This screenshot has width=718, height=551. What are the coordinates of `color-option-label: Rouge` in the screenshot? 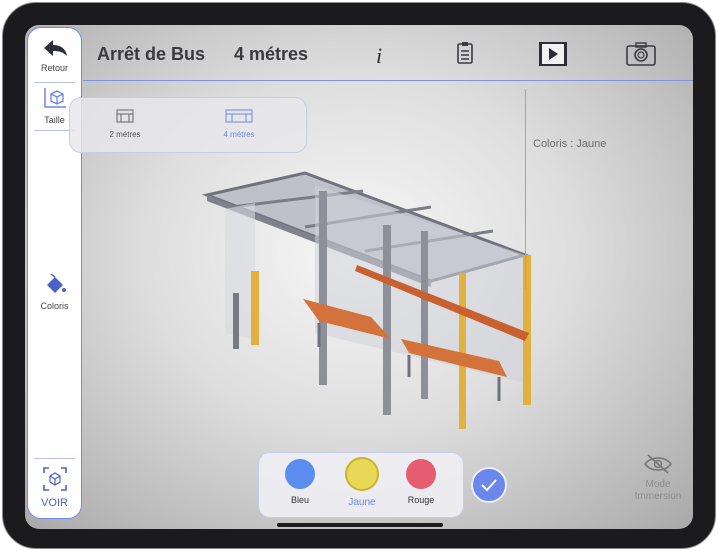 It's located at (421, 500).